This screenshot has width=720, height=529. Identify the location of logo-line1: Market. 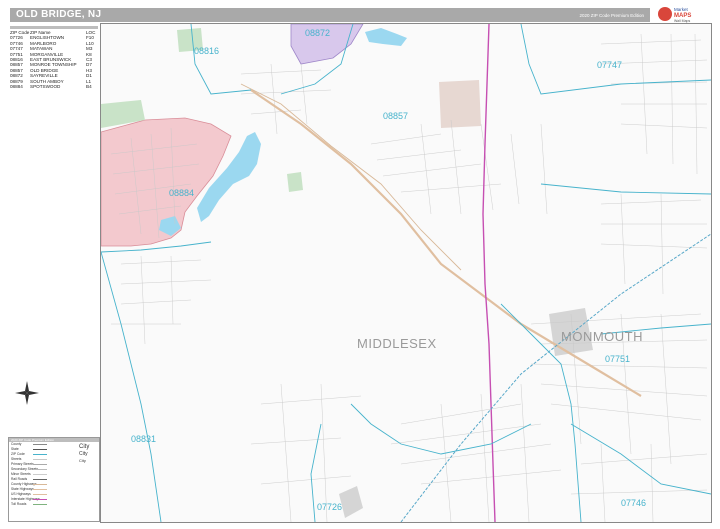
(681, 9).